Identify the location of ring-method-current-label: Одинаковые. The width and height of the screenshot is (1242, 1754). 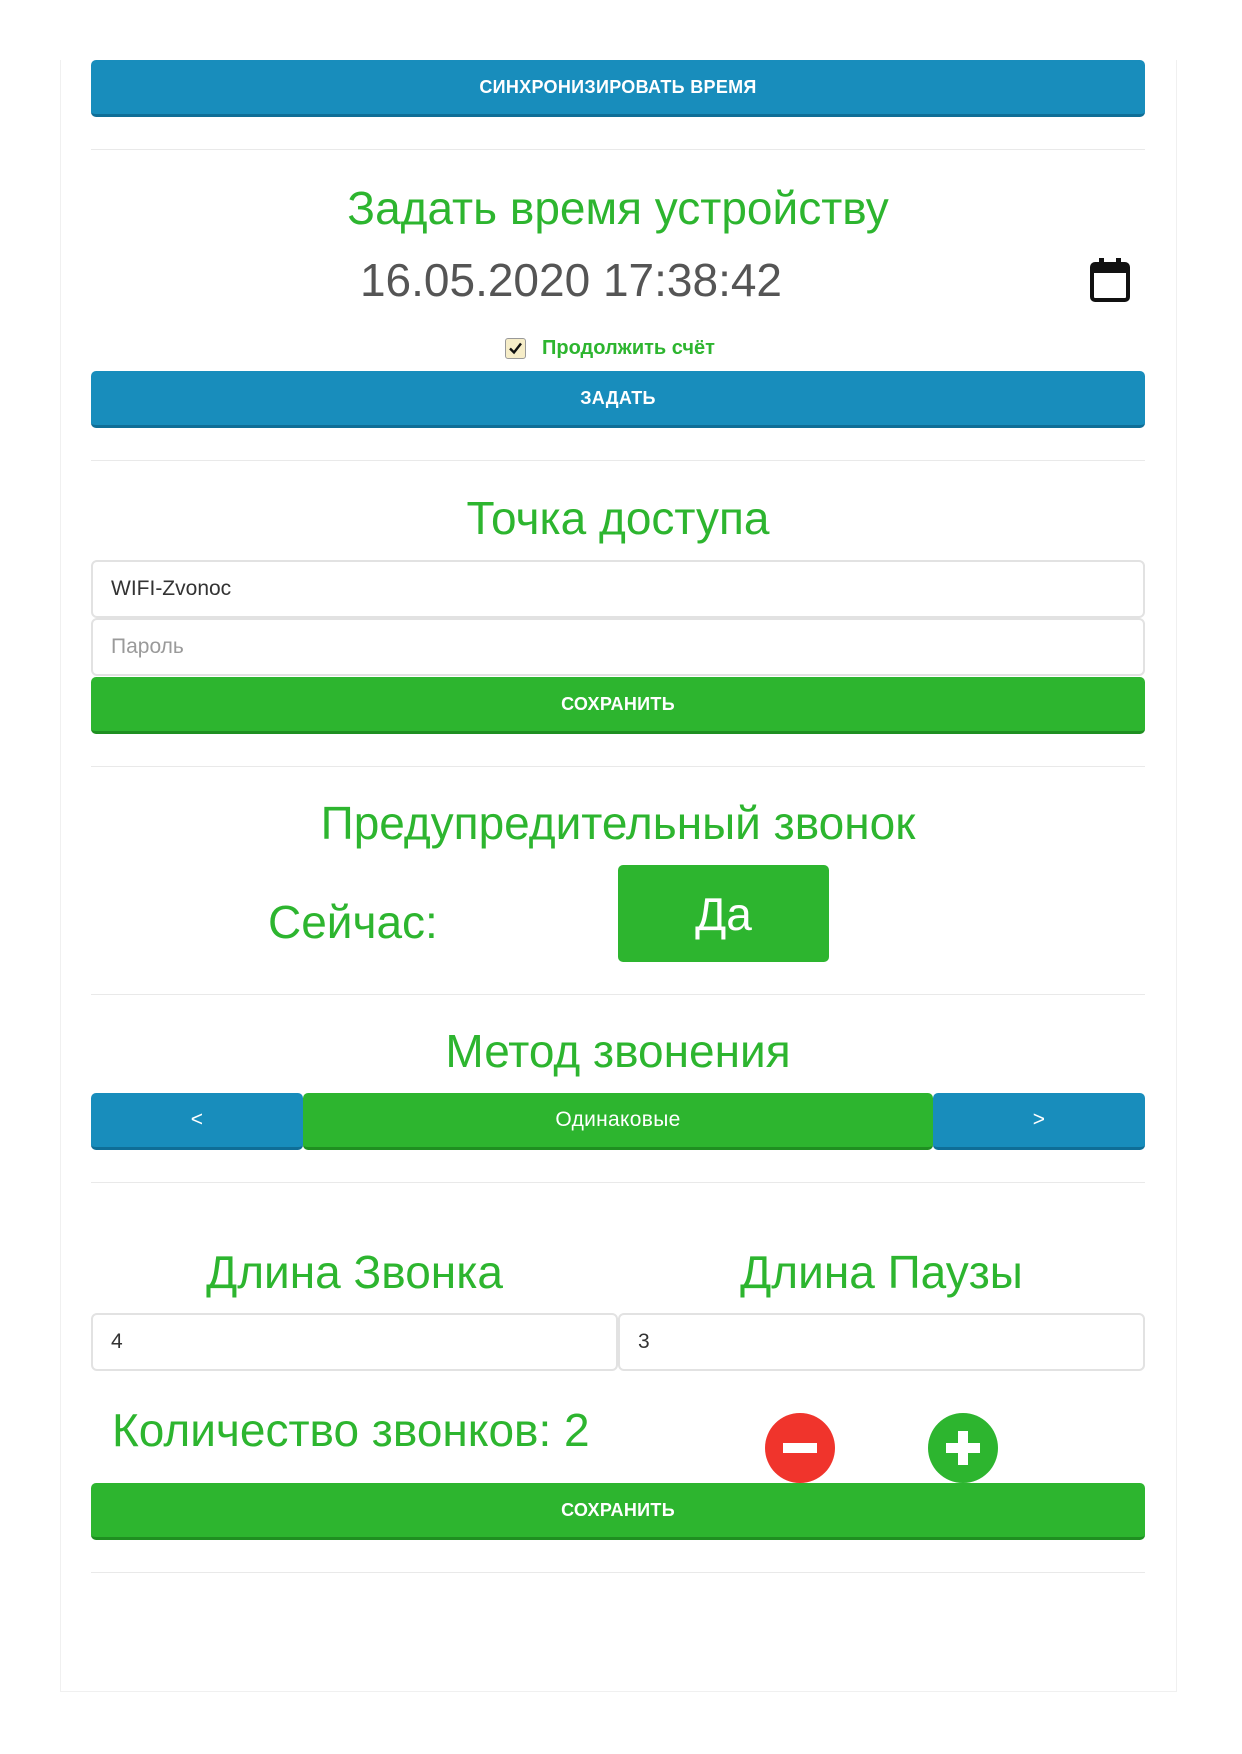
(618, 1119).